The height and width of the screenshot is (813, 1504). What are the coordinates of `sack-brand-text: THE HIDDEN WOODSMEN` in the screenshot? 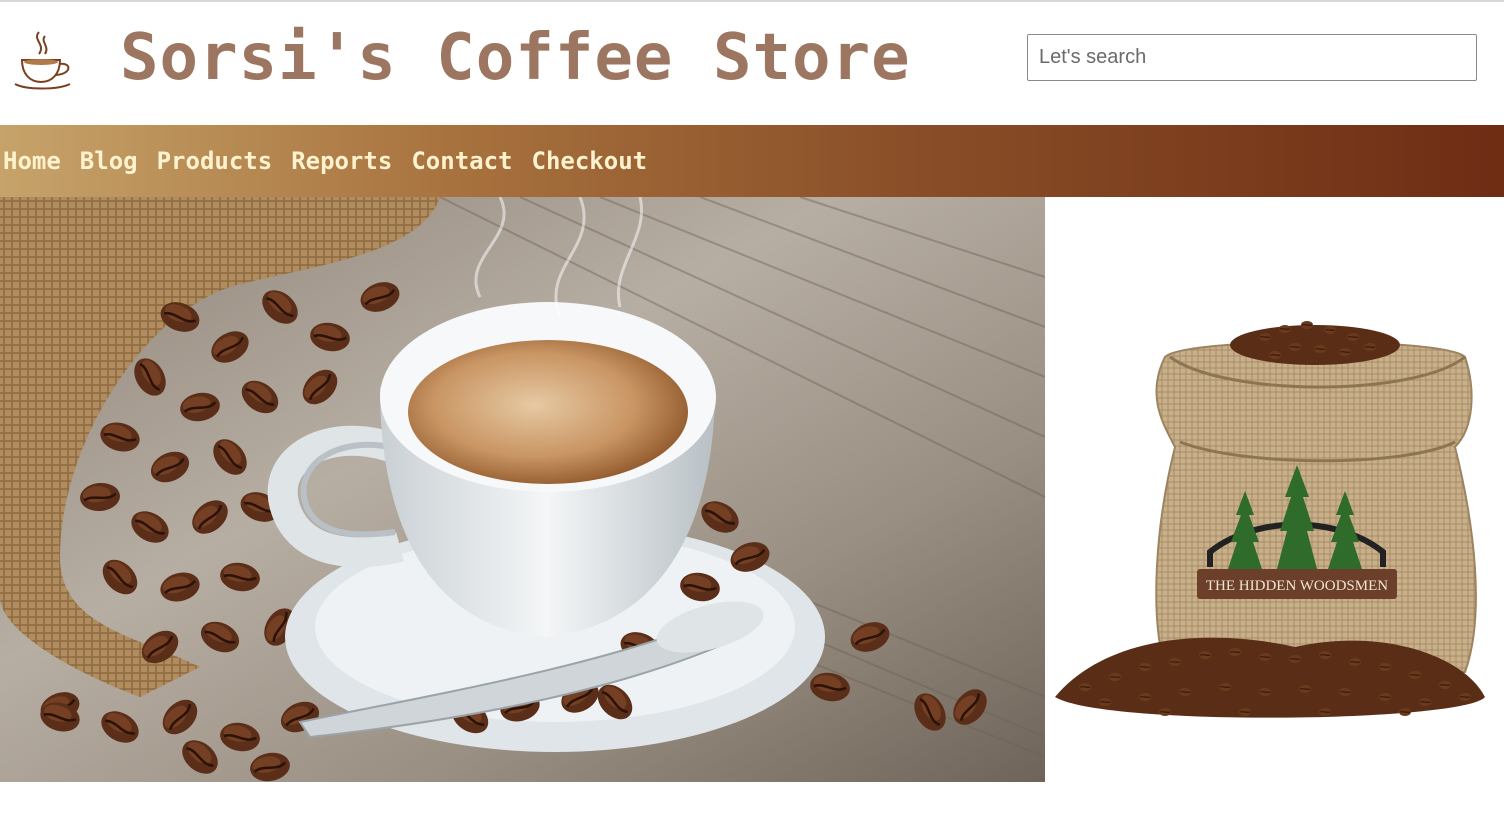 It's located at (1297, 586).